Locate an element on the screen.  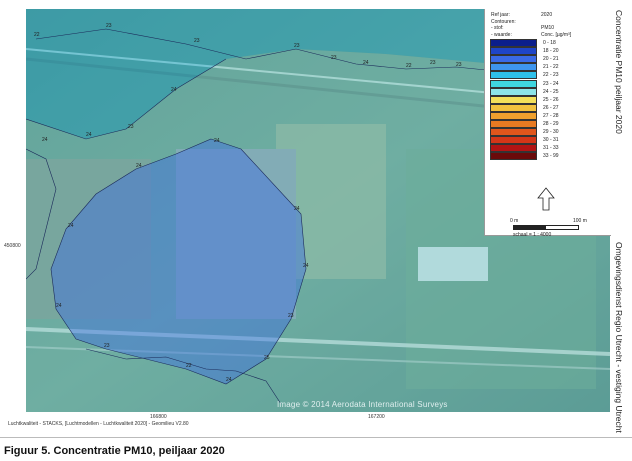
north-arrow-icon is located at coordinates (546, 199).